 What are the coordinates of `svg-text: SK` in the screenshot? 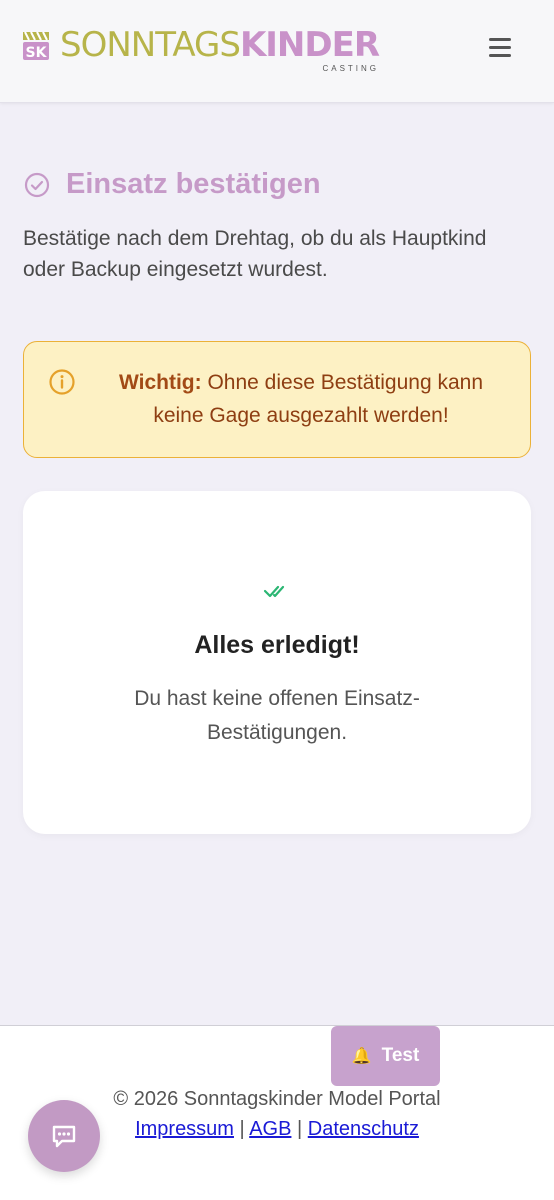 It's located at (37, 53).